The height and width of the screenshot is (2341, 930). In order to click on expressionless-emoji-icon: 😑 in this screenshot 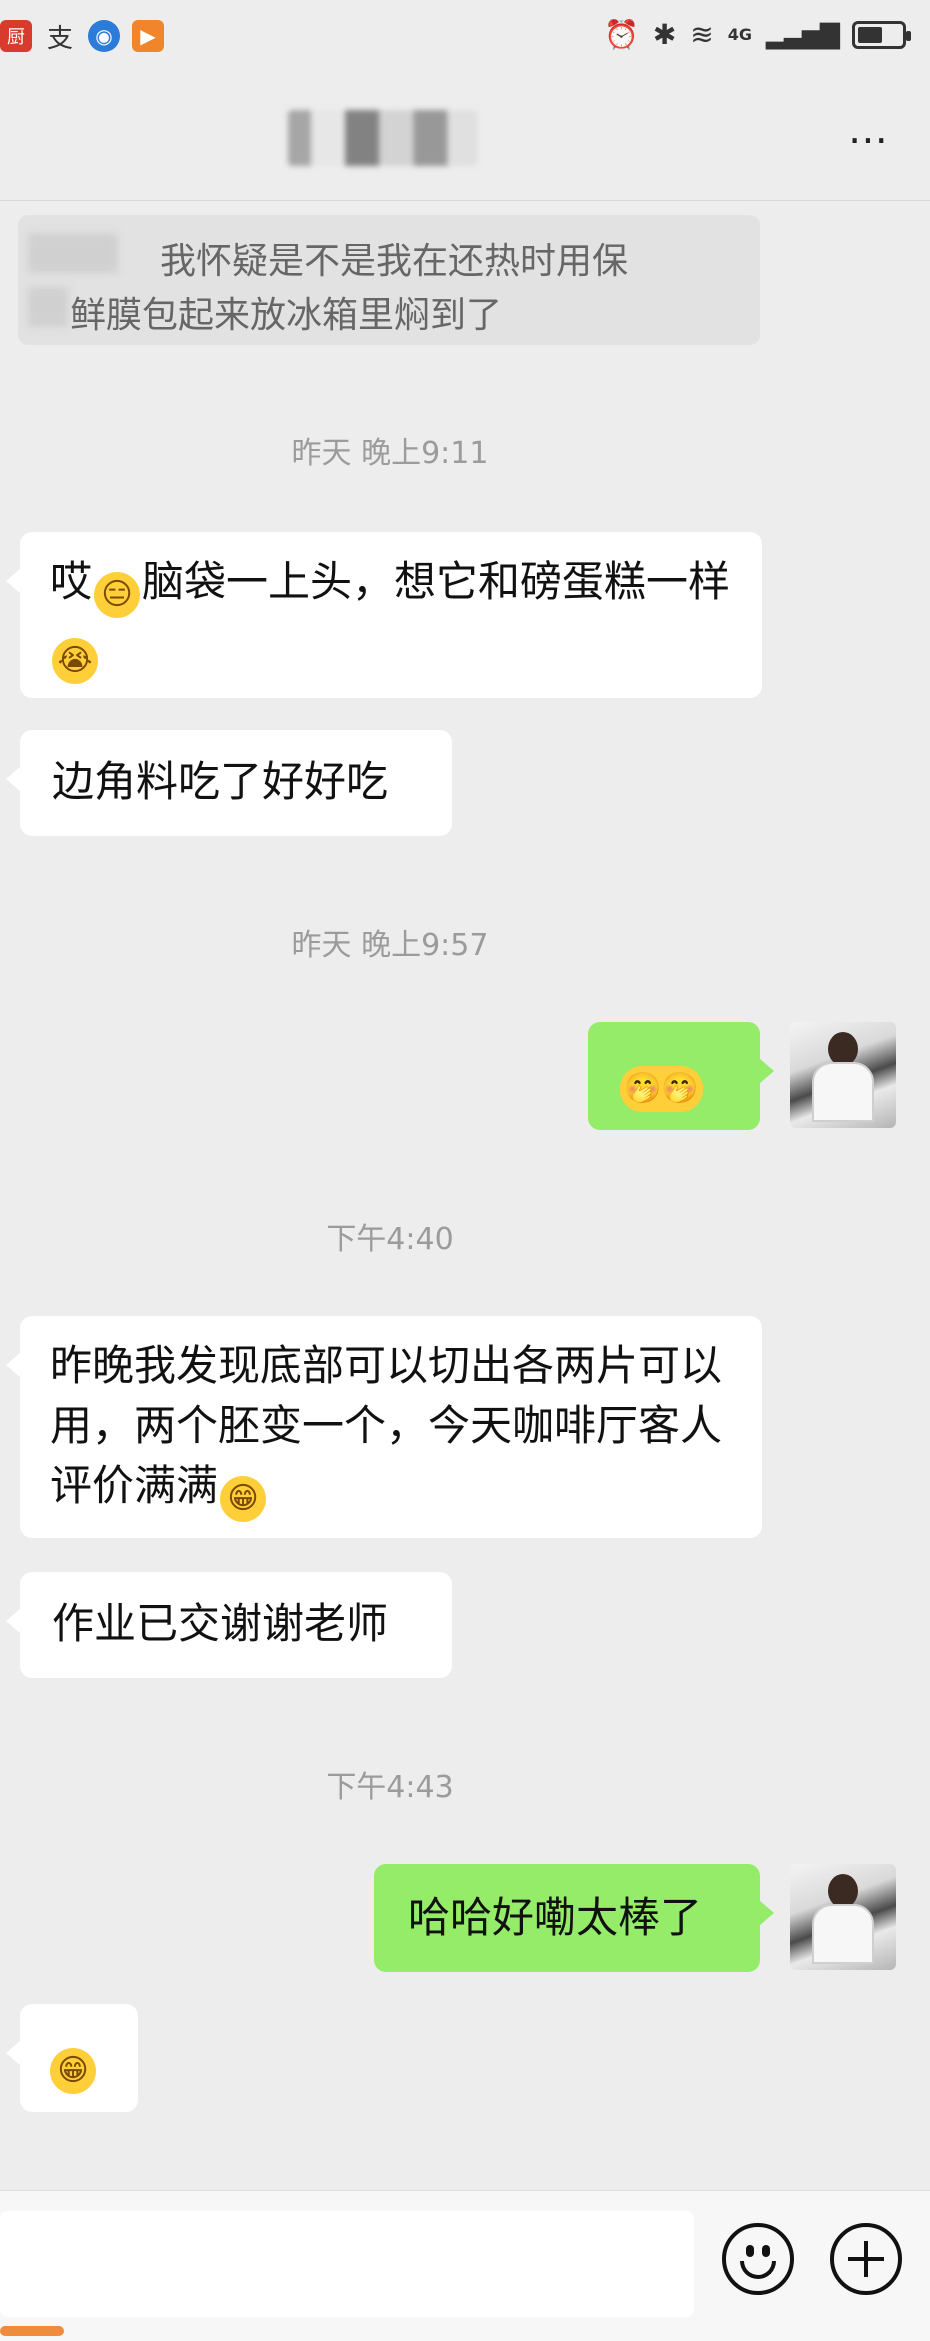, I will do `click(117, 595)`.